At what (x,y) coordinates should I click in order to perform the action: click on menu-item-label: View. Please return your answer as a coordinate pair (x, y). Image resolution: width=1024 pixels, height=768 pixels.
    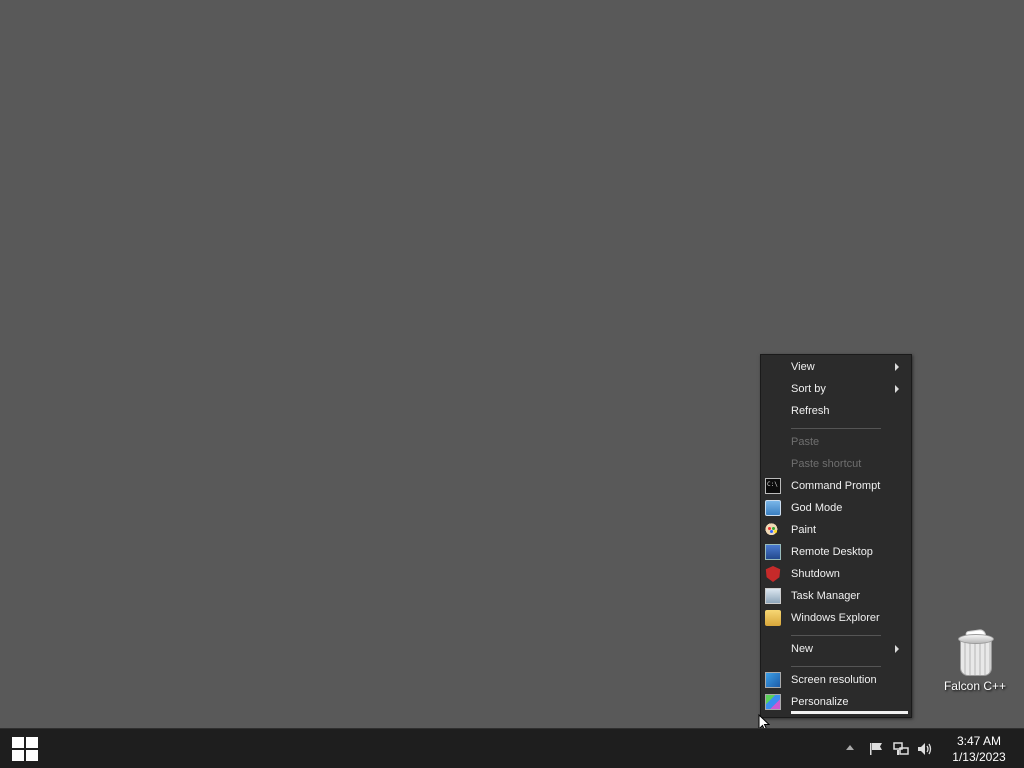
    Looking at the image, I should click on (803, 367).